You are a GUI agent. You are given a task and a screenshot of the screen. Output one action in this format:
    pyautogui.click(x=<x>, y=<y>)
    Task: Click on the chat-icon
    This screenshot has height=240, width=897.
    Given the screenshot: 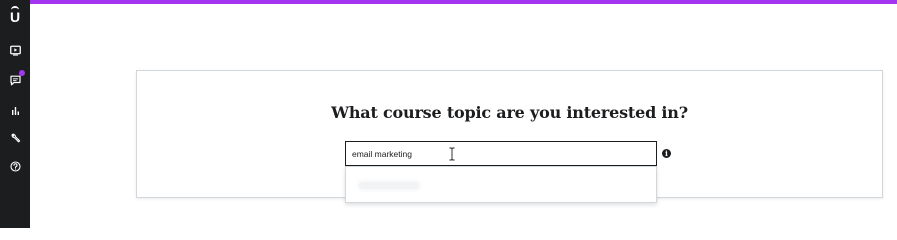 What is the action you would take?
    pyautogui.click(x=15, y=80)
    